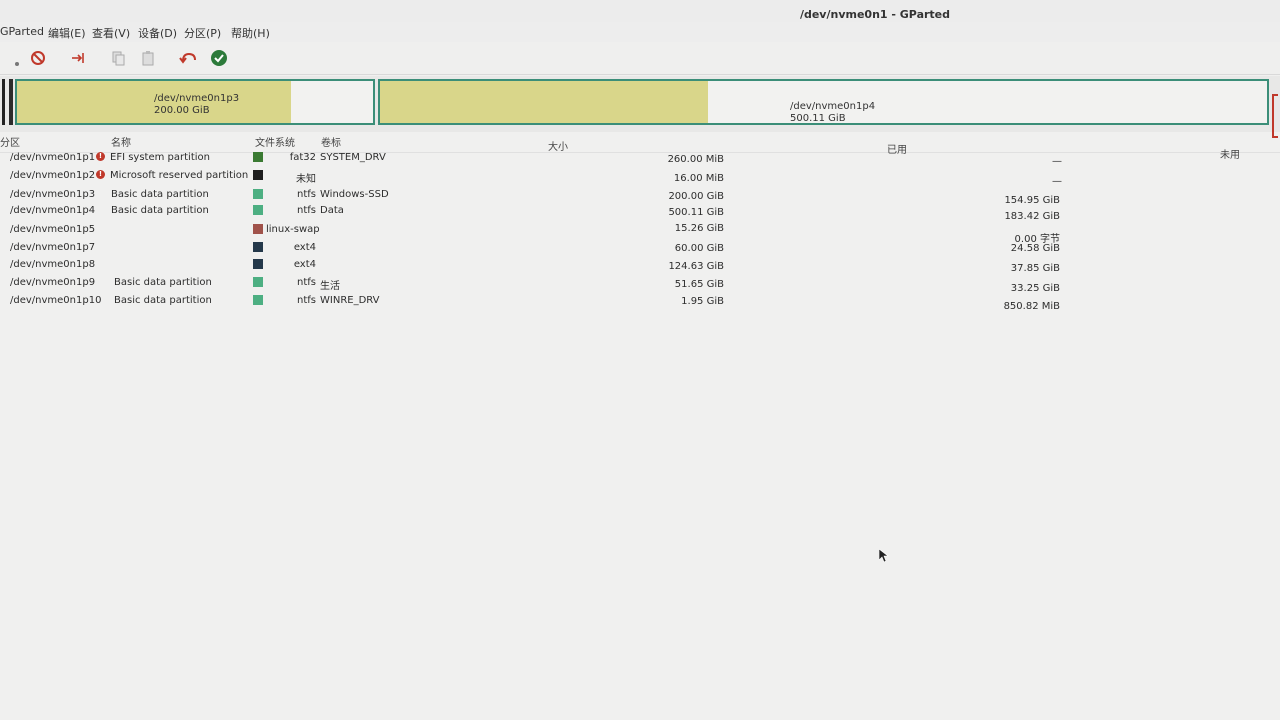 The height and width of the screenshot is (720, 1280). What do you see at coordinates (640, 249) in the screenshot?
I see `table-row: /dev/nvme0n1p7 ext4 60.00 GiB 24.58 GiB` at bounding box center [640, 249].